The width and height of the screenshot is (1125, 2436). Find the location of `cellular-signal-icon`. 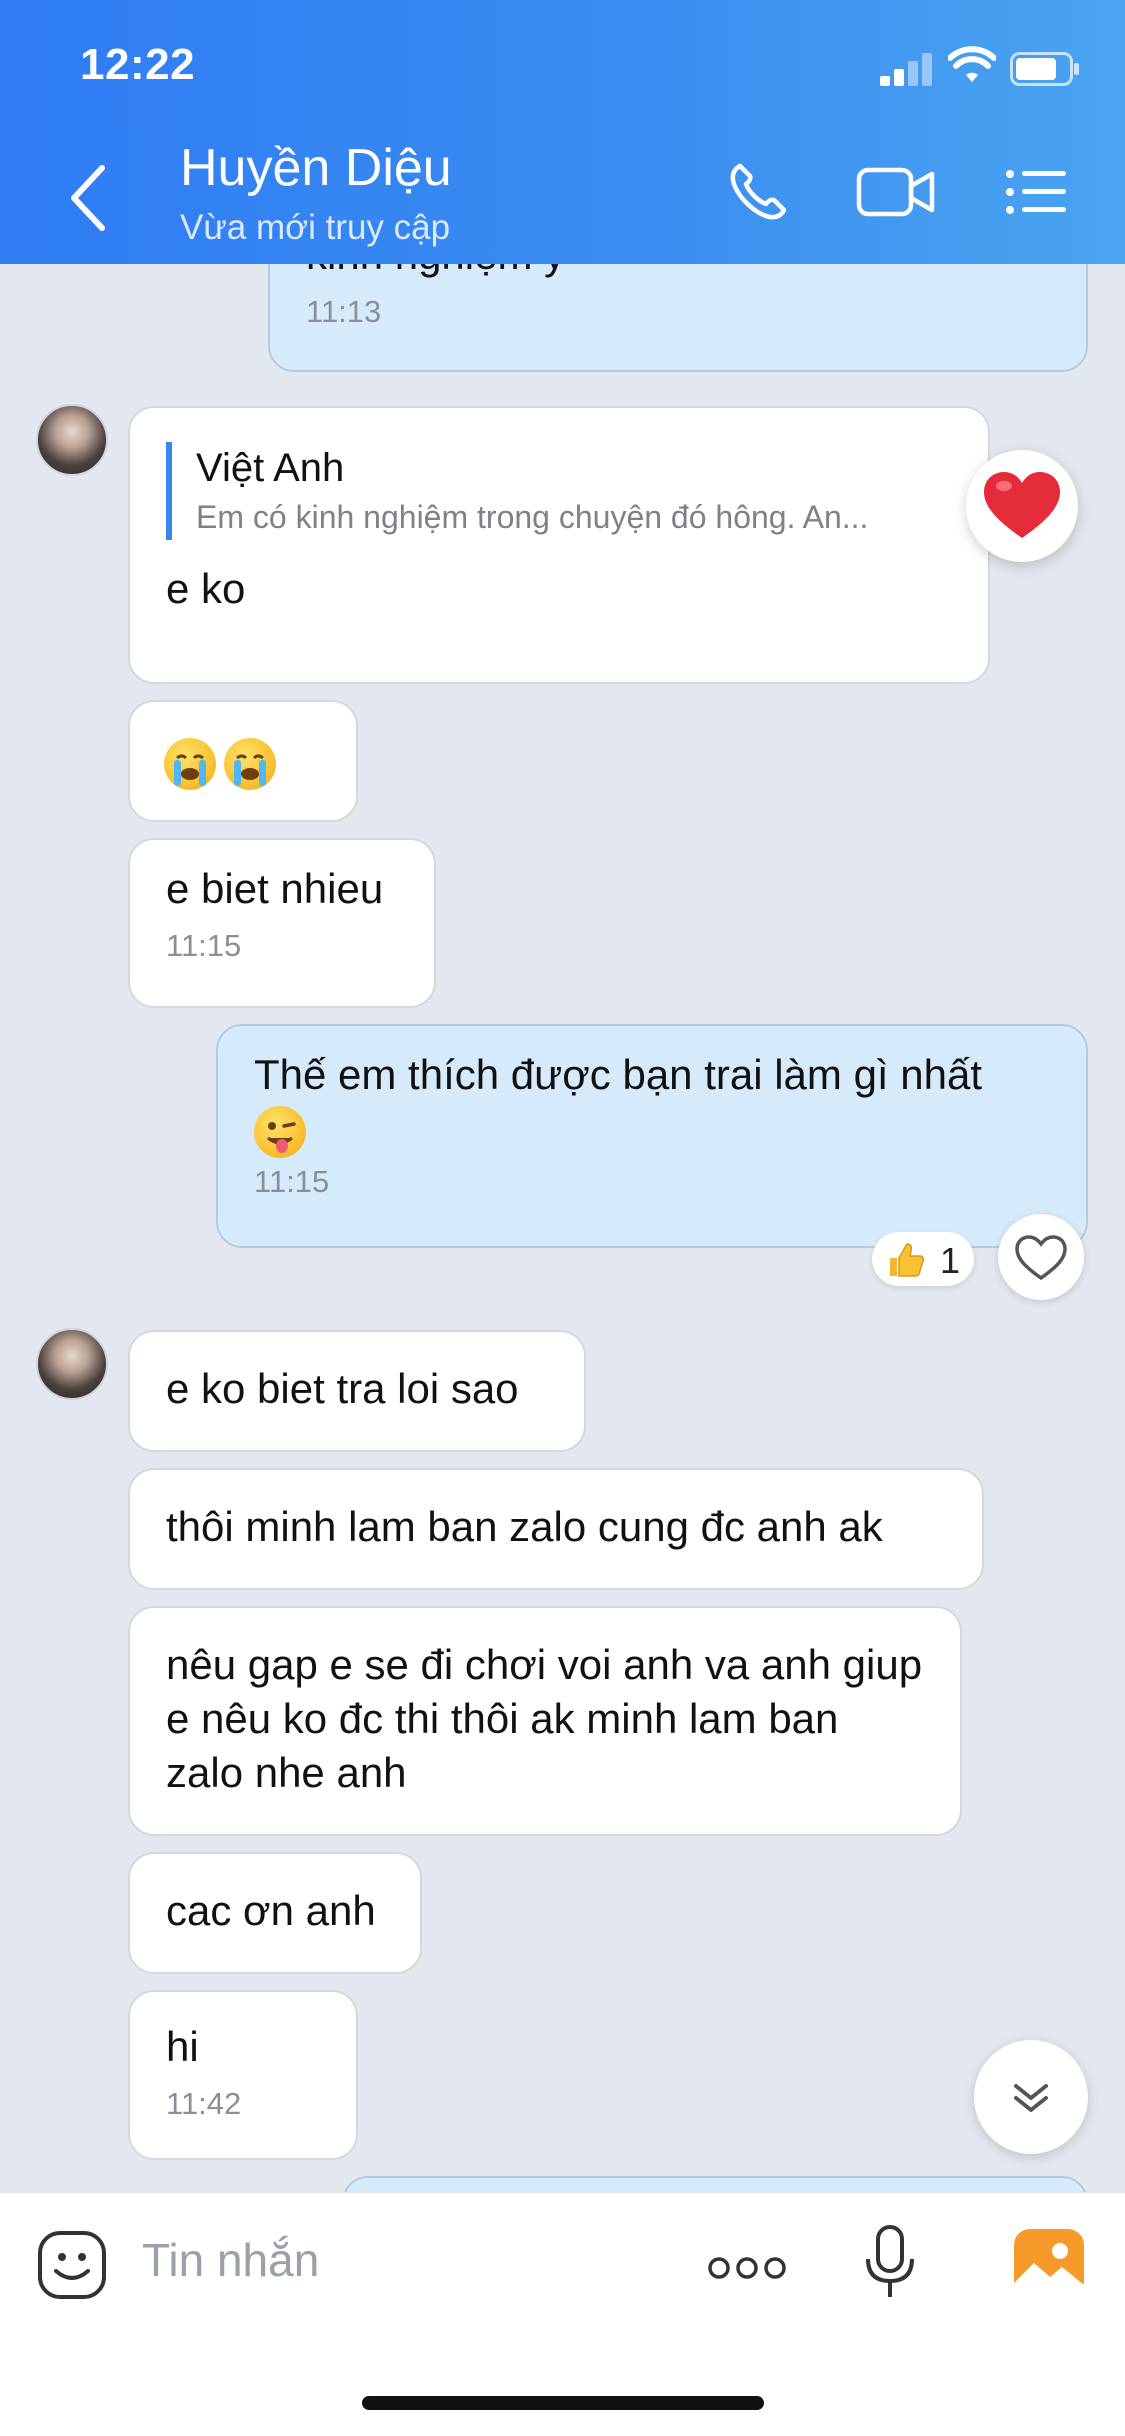

cellular-signal-icon is located at coordinates (907, 69).